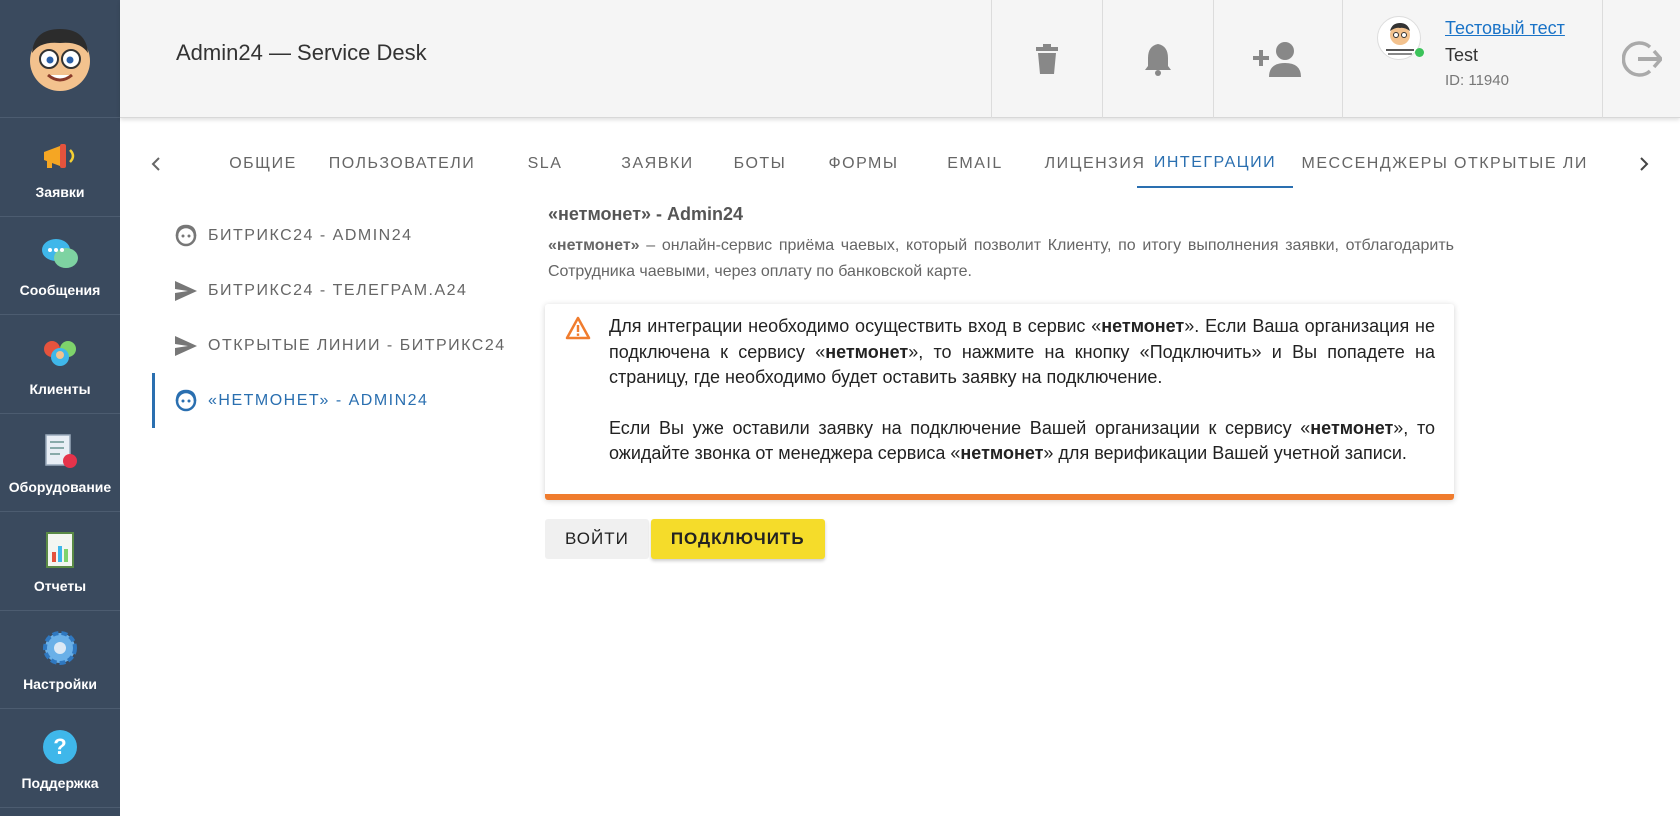 The width and height of the screenshot is (1680, 816). I want to click on brand-name: «нетмонет», so click(594, 245).